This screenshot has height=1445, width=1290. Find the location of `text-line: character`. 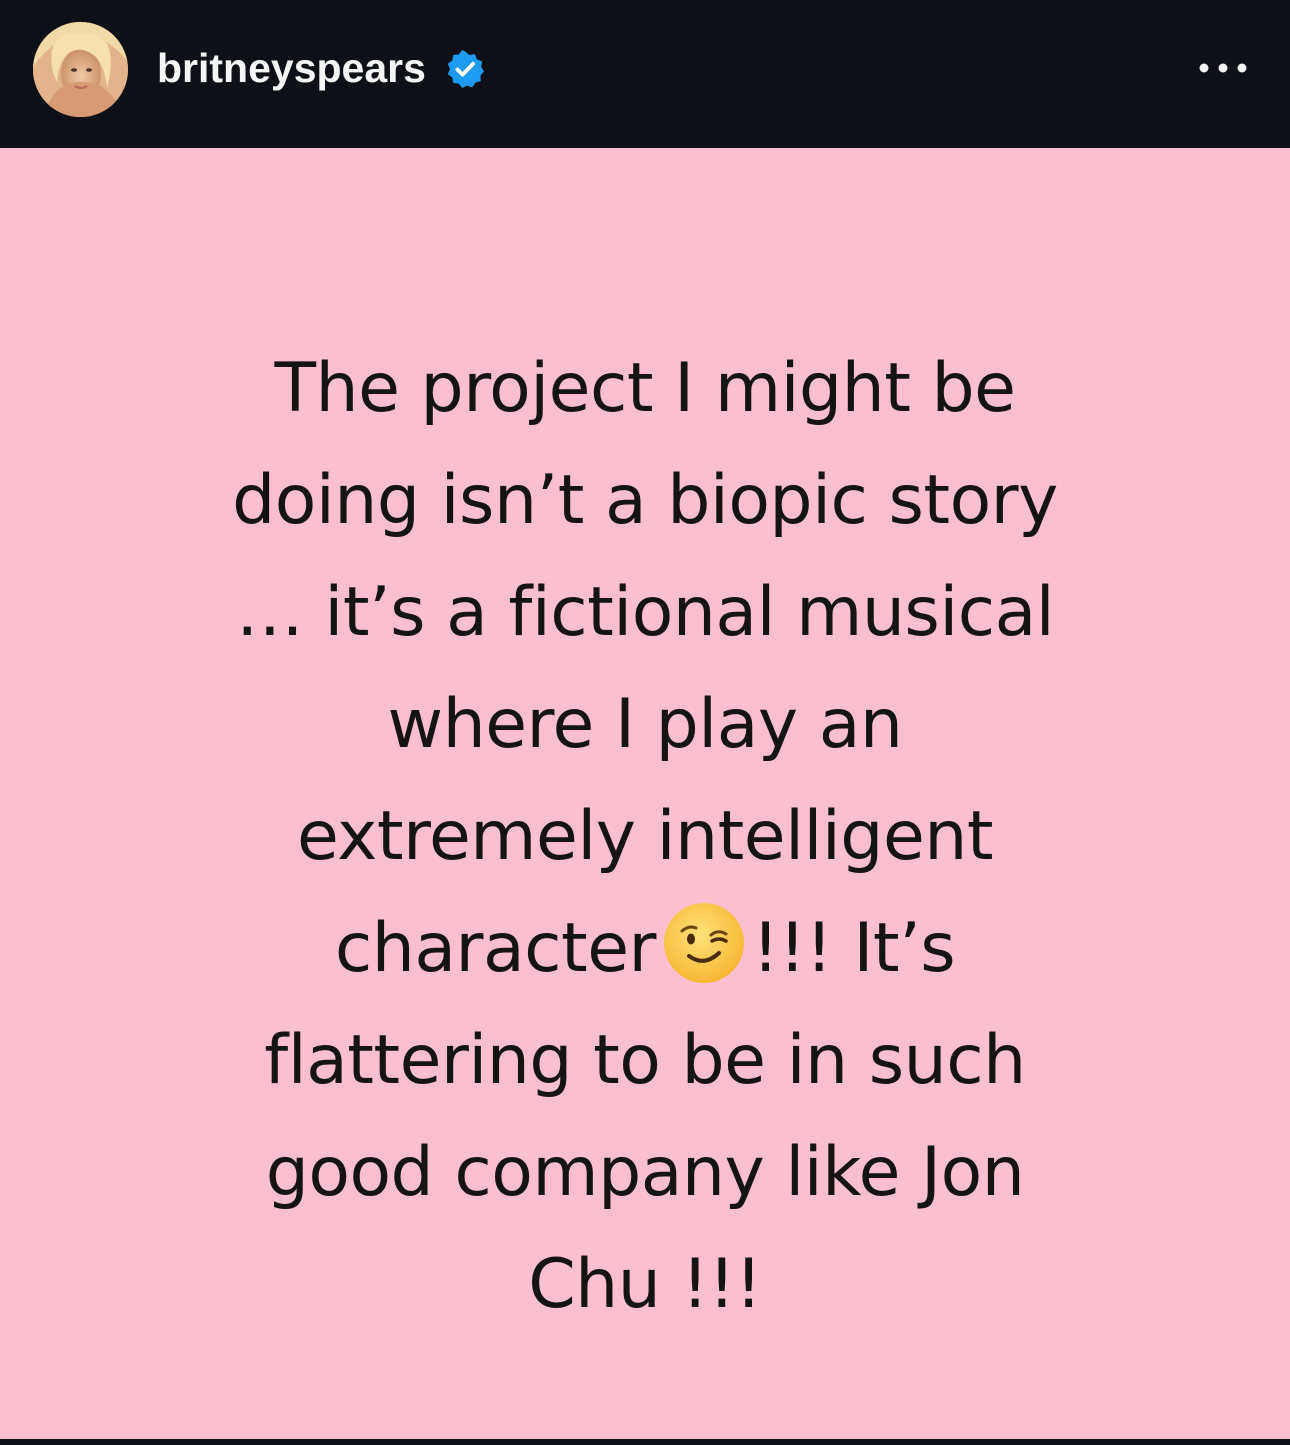

text-line: character is located at coordinates (495, 948).